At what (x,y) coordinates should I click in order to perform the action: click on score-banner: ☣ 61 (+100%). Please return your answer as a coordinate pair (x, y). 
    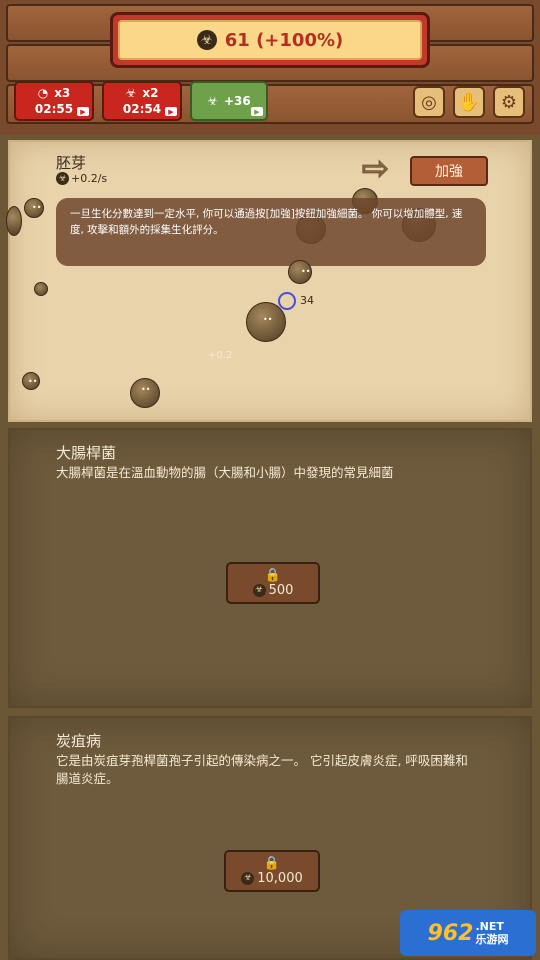
    Looking at the image, I should click on (270, 40).